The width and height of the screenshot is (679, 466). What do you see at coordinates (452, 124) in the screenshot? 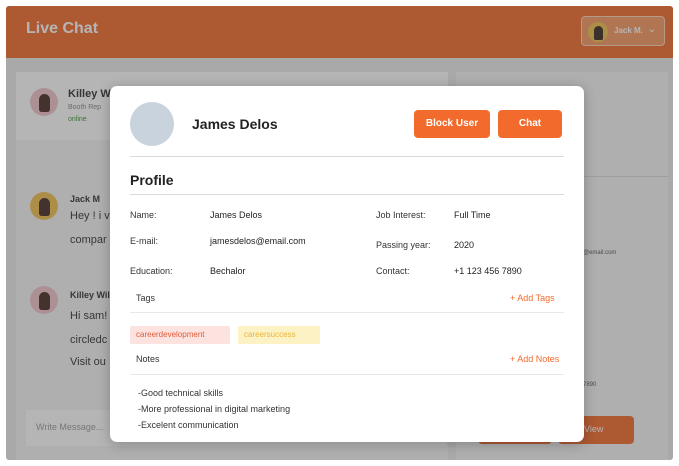
I see `block-user-button: Block User` at bounding box center [452, 124].